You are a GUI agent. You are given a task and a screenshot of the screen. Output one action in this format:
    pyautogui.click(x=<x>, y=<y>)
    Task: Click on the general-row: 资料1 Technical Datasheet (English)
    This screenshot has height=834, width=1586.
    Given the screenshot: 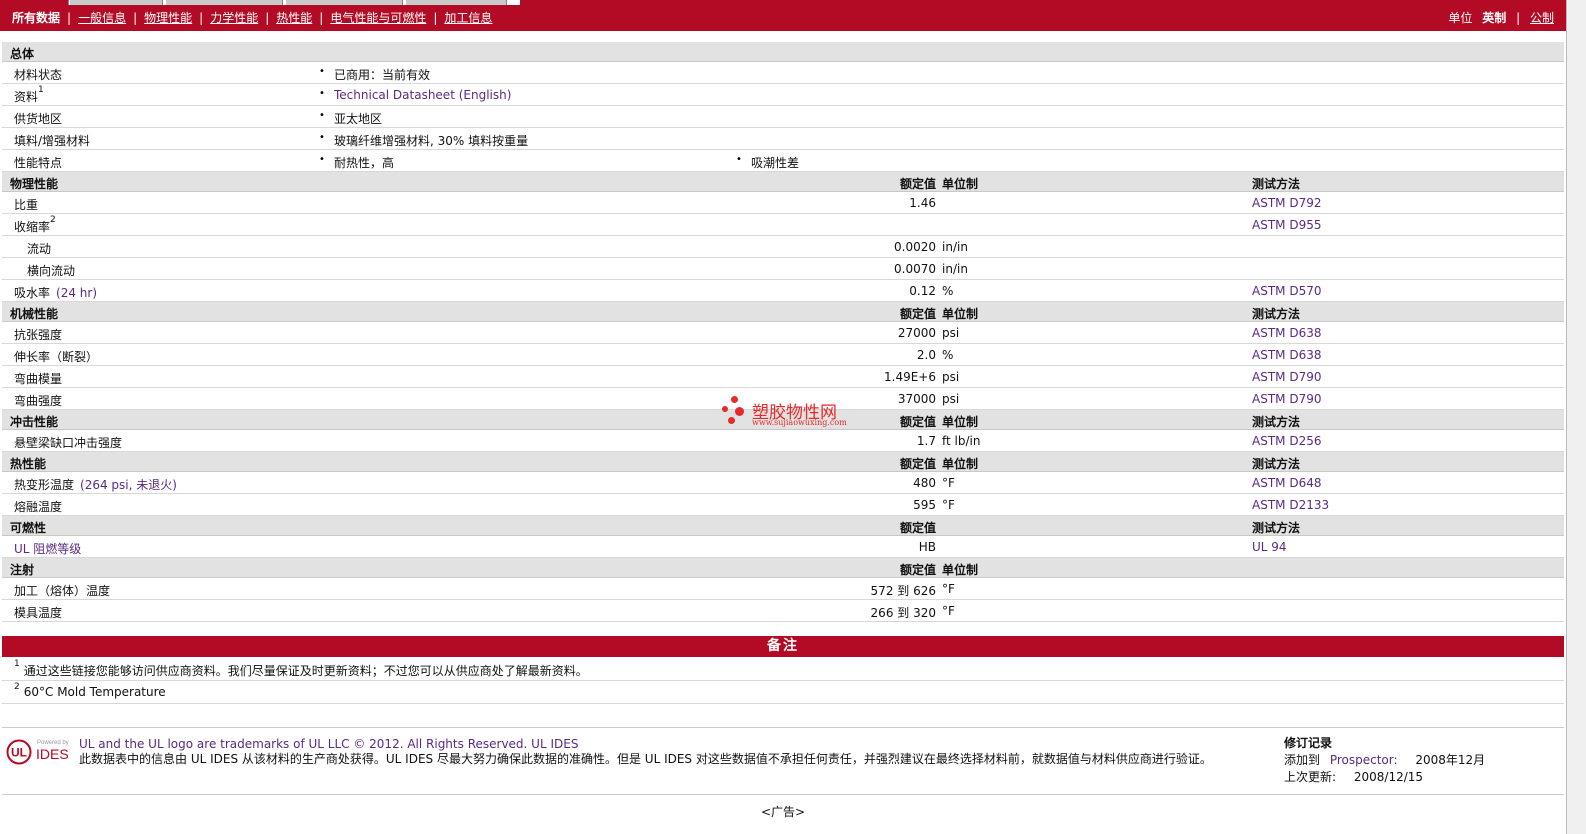 What is the action you would take?
    pyautogui.click(x=783, y=95)
    